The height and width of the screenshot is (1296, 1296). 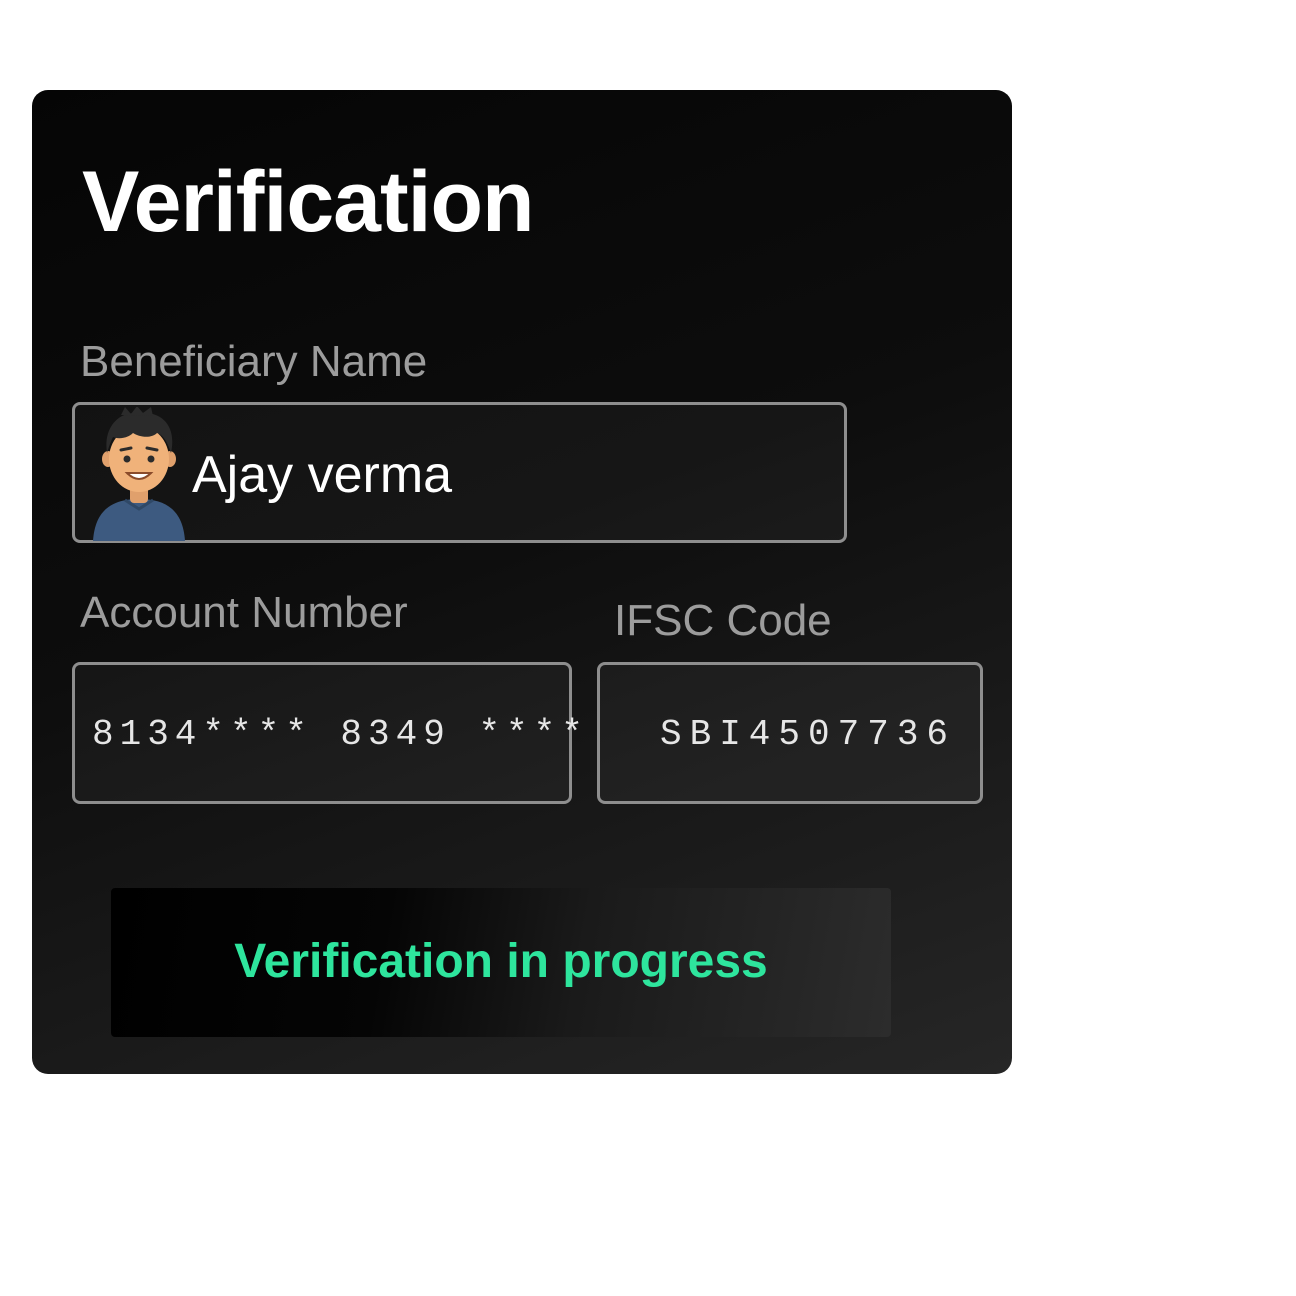 I want to click on verification-status-text: Verification in progress, so click(x=501, y=961).